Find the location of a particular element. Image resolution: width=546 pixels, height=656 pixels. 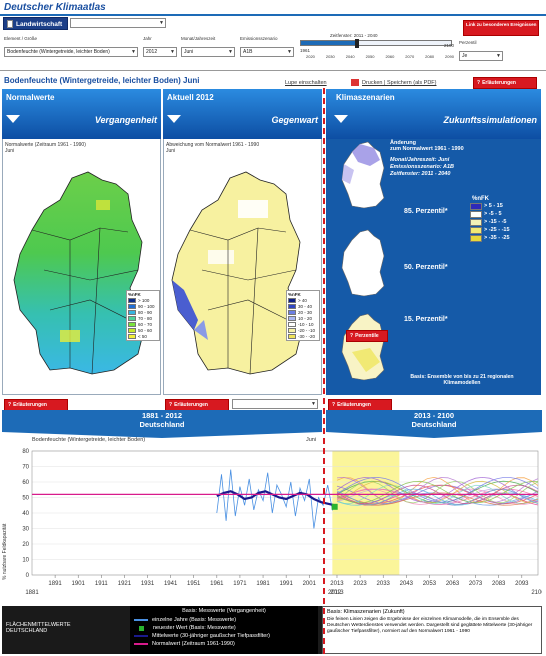

legend-label: 60 - 70 is located at coordinates (145, 324).